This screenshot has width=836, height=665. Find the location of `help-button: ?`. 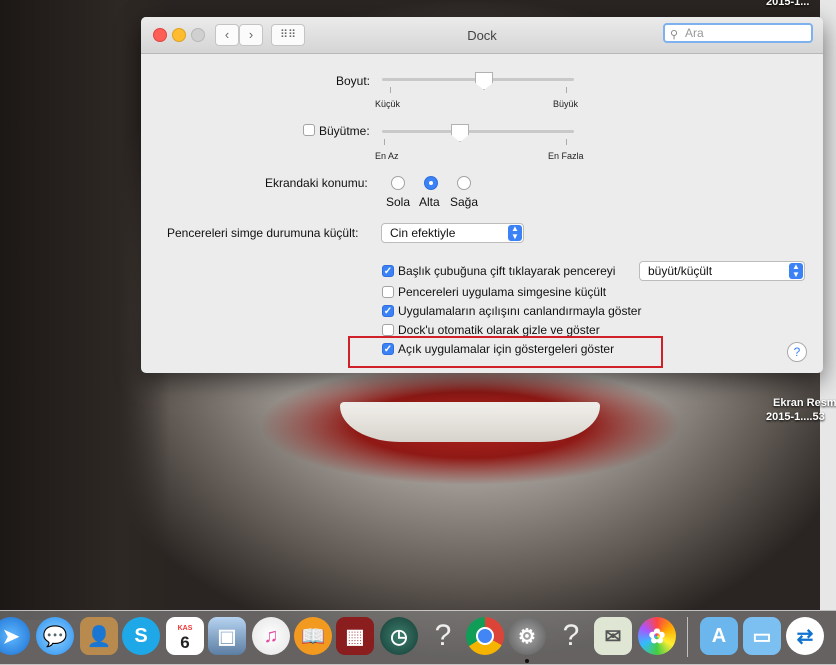

help-button: ? is located at coordinates (797, 352).